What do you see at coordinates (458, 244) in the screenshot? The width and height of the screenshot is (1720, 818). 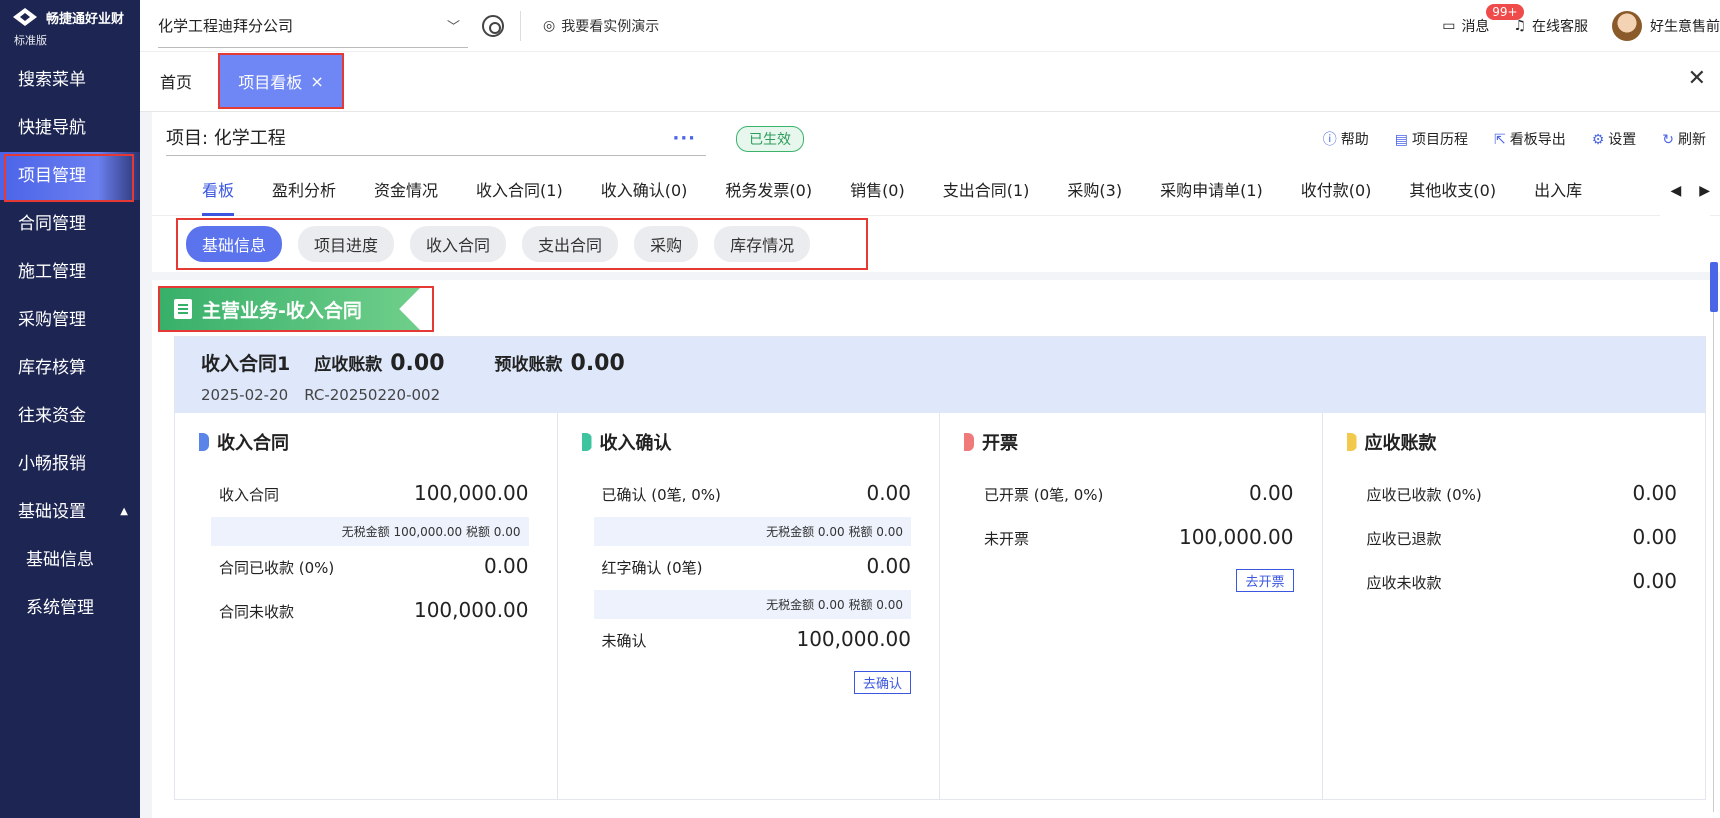 I see `chip-income-contract: 收入合同` at bounding box center [458, 244].